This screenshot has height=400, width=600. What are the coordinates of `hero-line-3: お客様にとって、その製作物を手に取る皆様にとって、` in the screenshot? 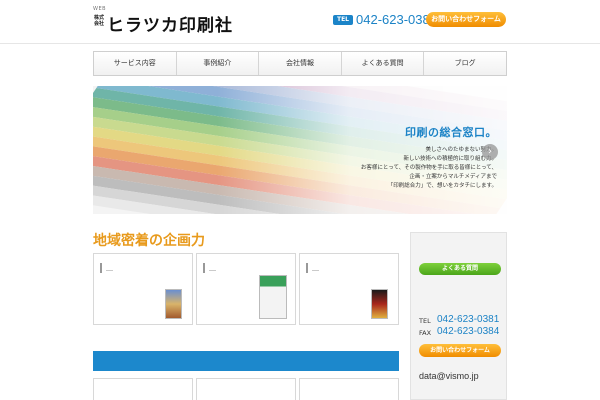 It's located at (428, 168).